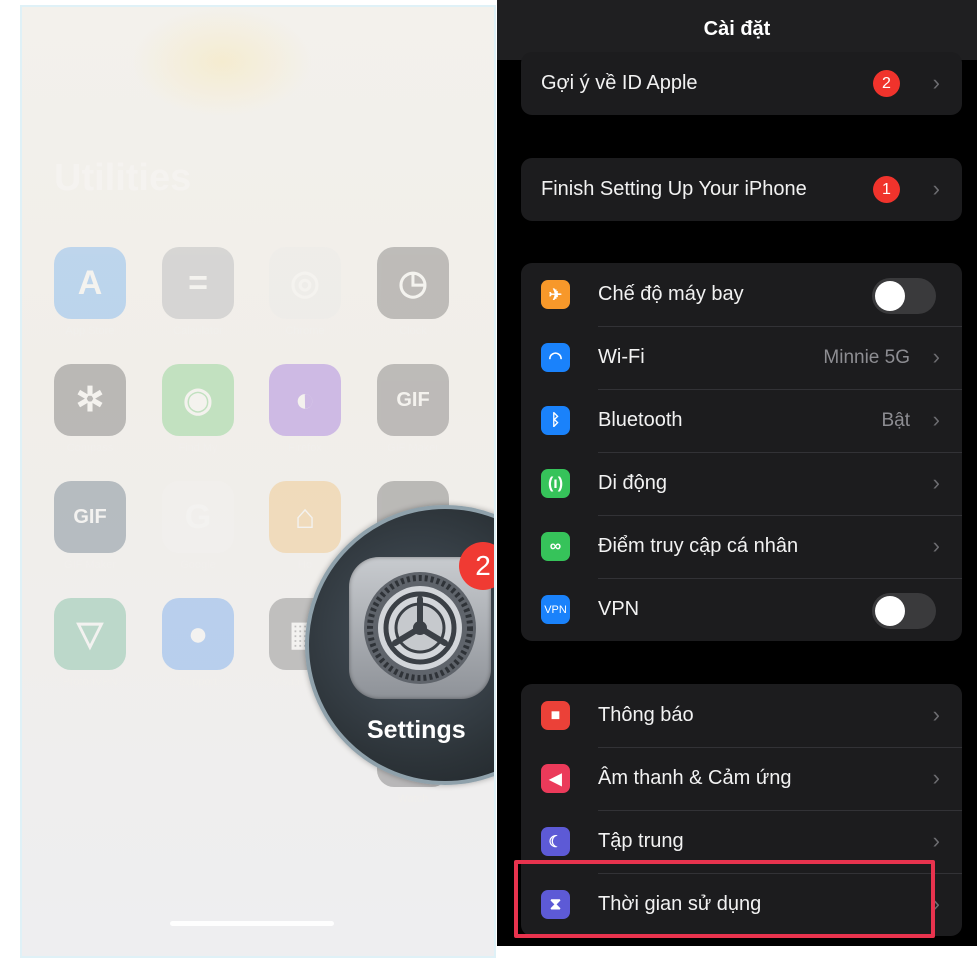 The image size is (977, 961). What do you see at coordinates (555, 546) in the screenshot?
I see `hotspot-icon: ∞` at bounding box center [555, 546].